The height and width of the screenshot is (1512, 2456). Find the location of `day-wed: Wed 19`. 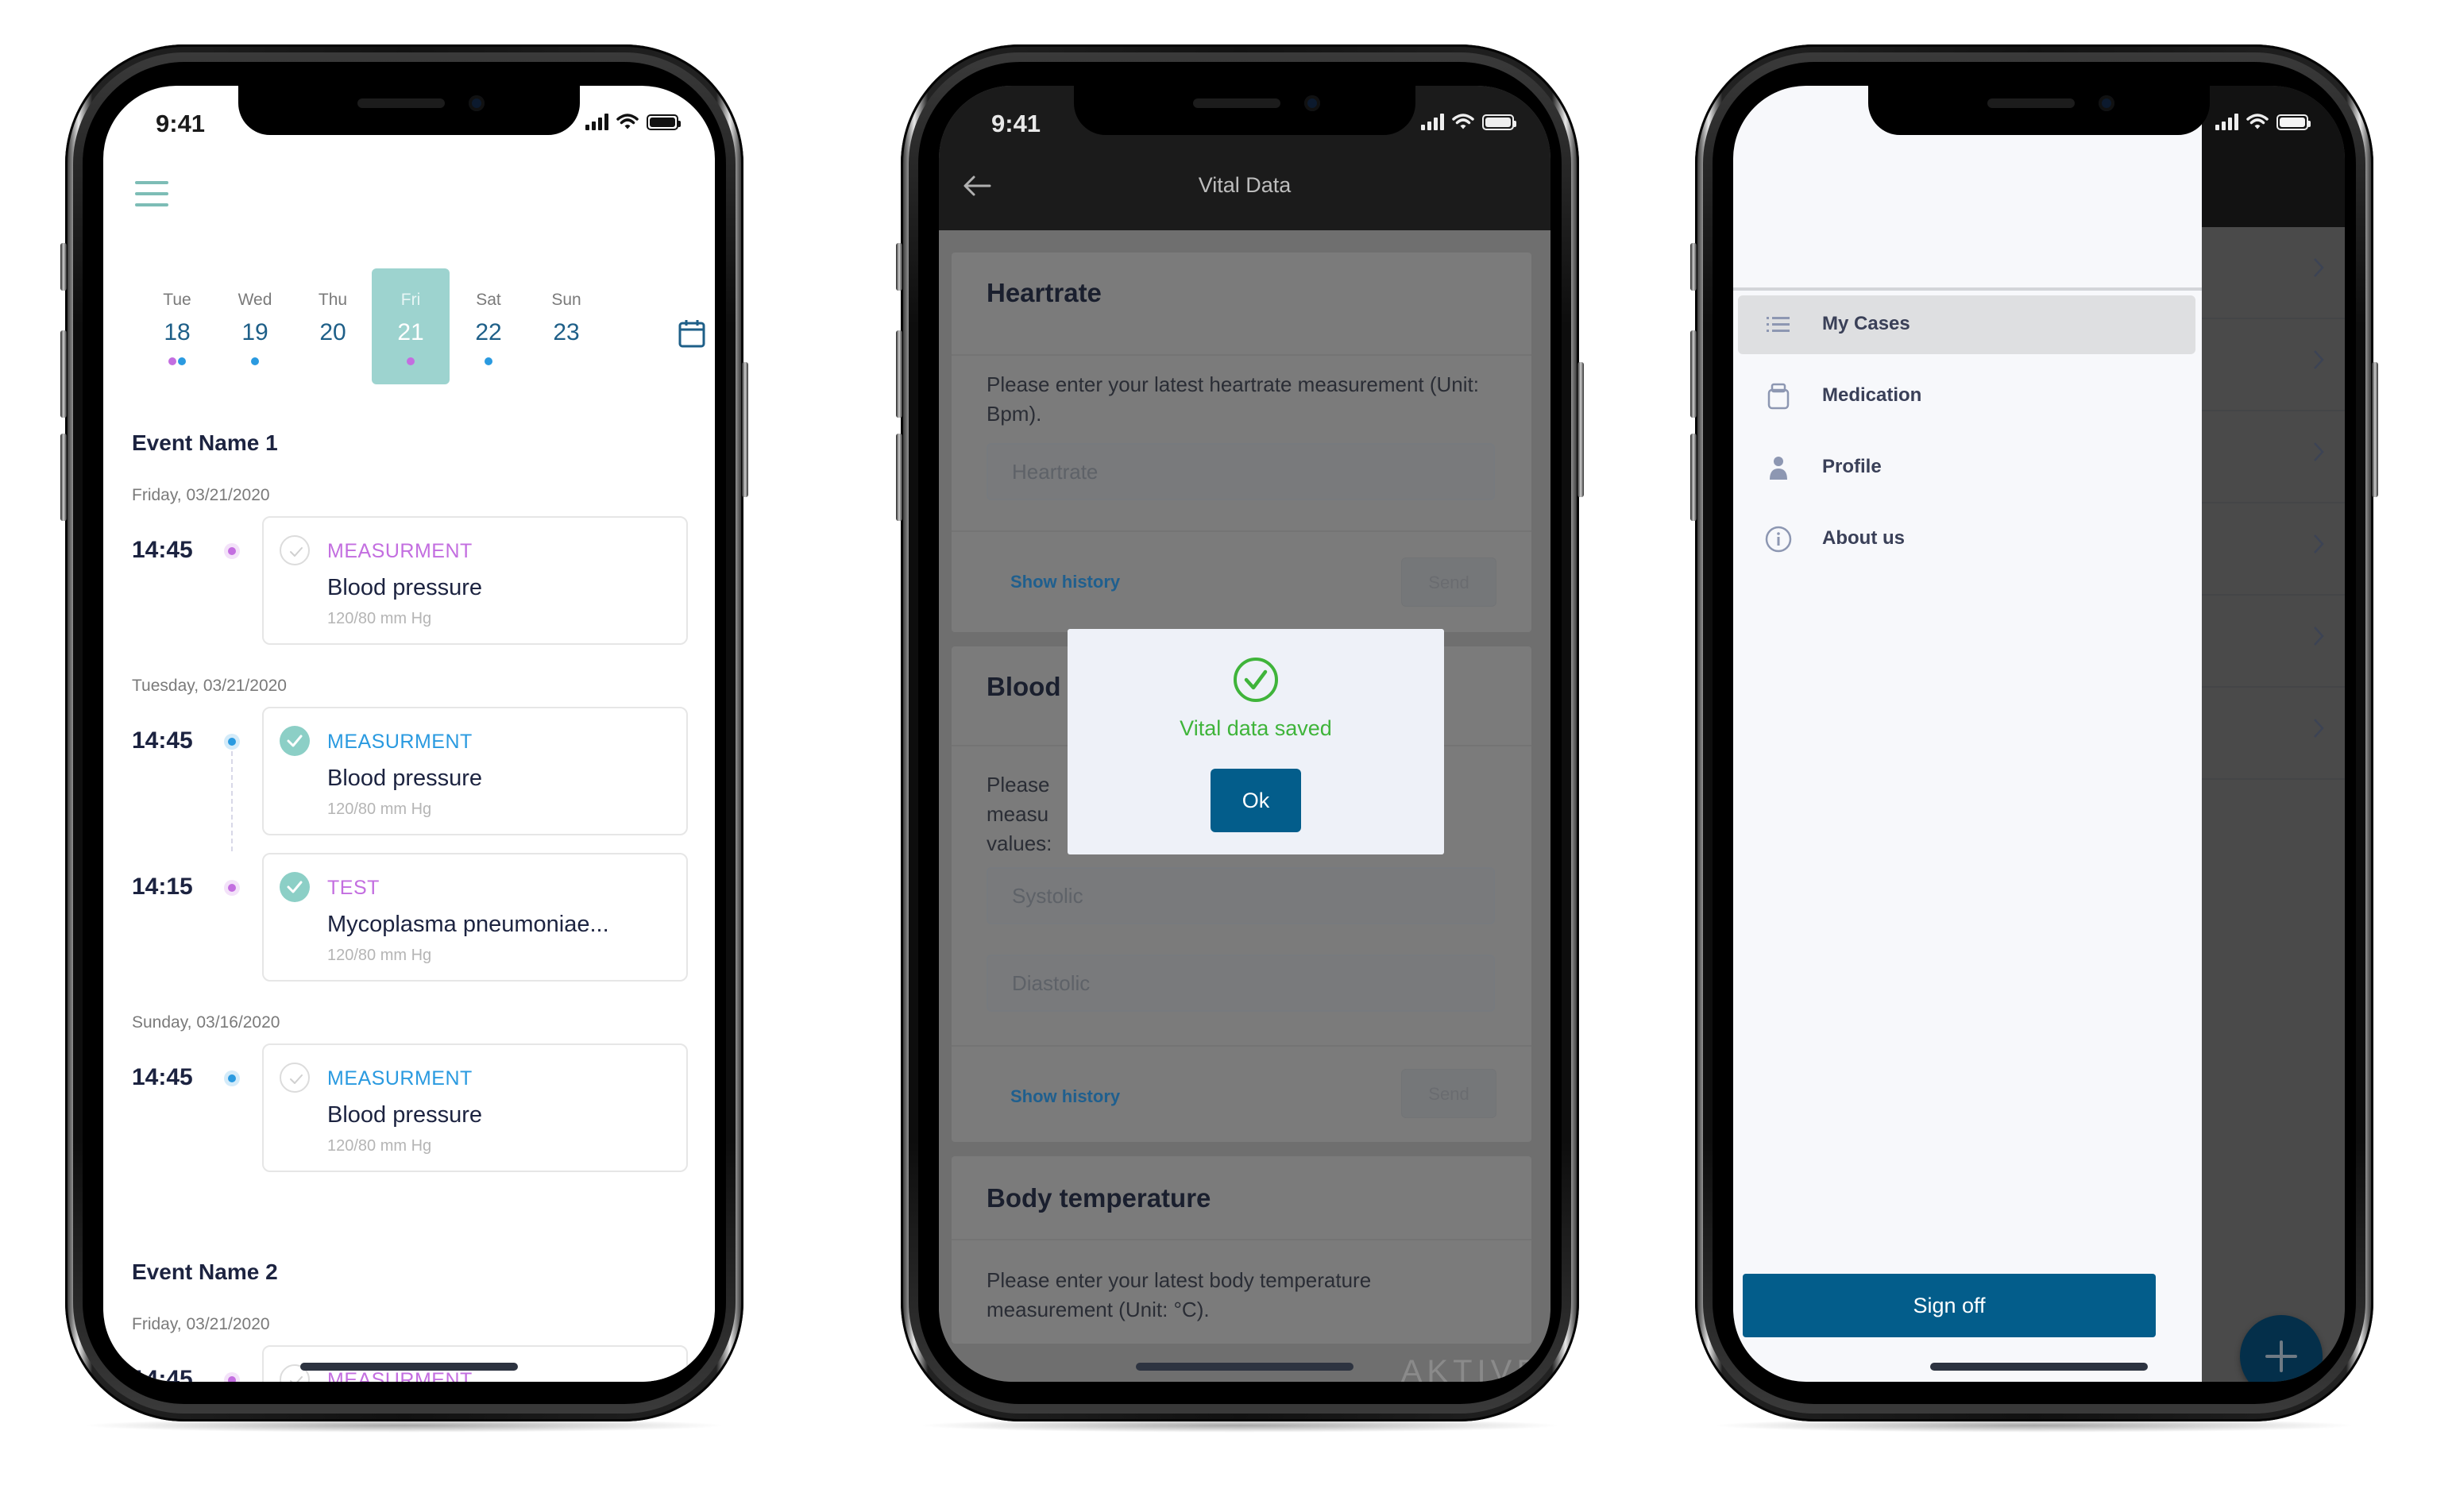

day-wed: Wed 19 is located at coordinates (255, 326).